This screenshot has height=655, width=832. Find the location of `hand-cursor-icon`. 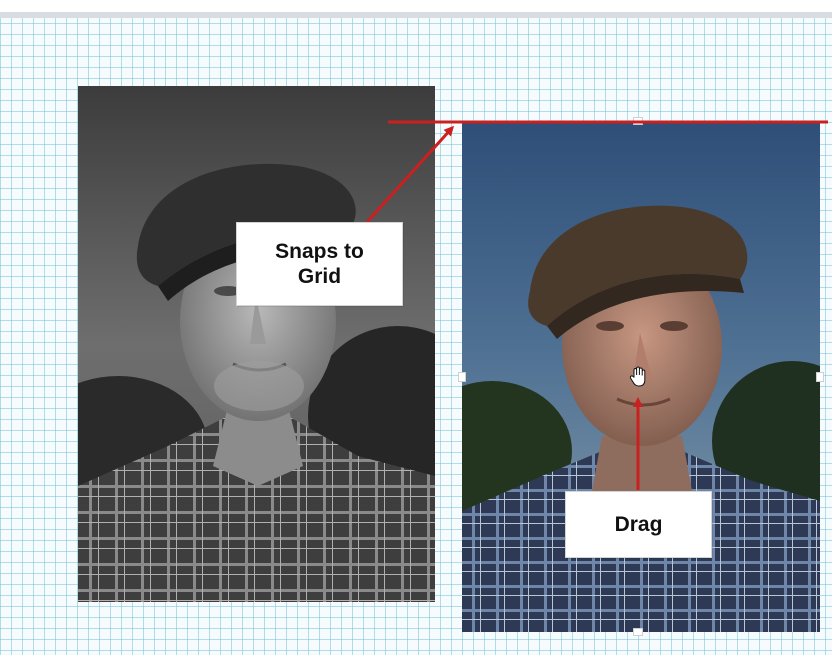

hand-cursor-icon is located at coordinates (637, 376).